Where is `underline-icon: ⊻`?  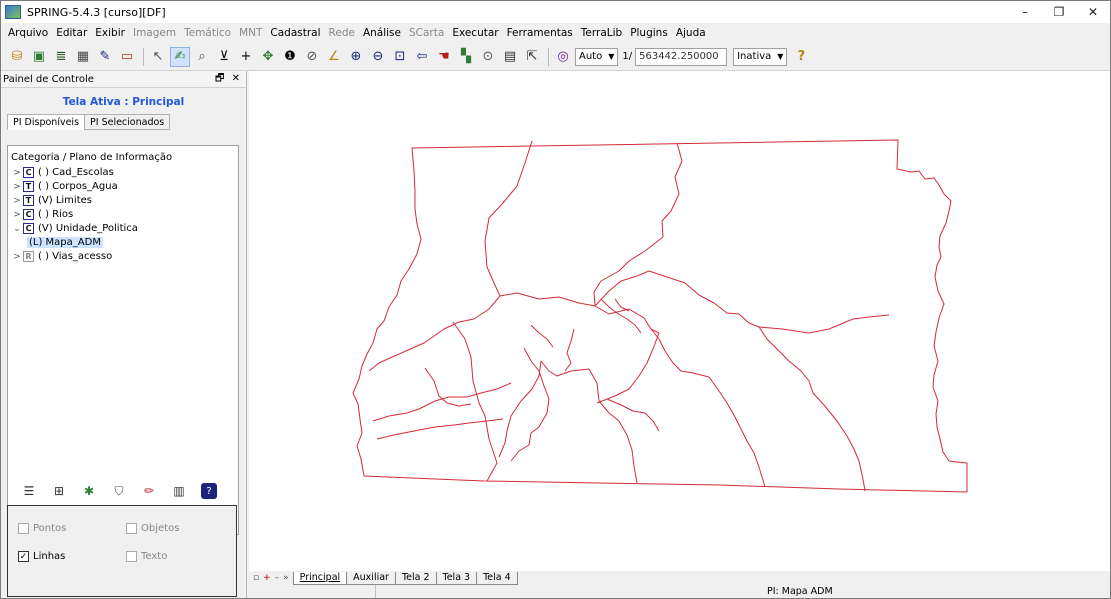 underline-icon: ⊻ is located at coordinates (224, 57).